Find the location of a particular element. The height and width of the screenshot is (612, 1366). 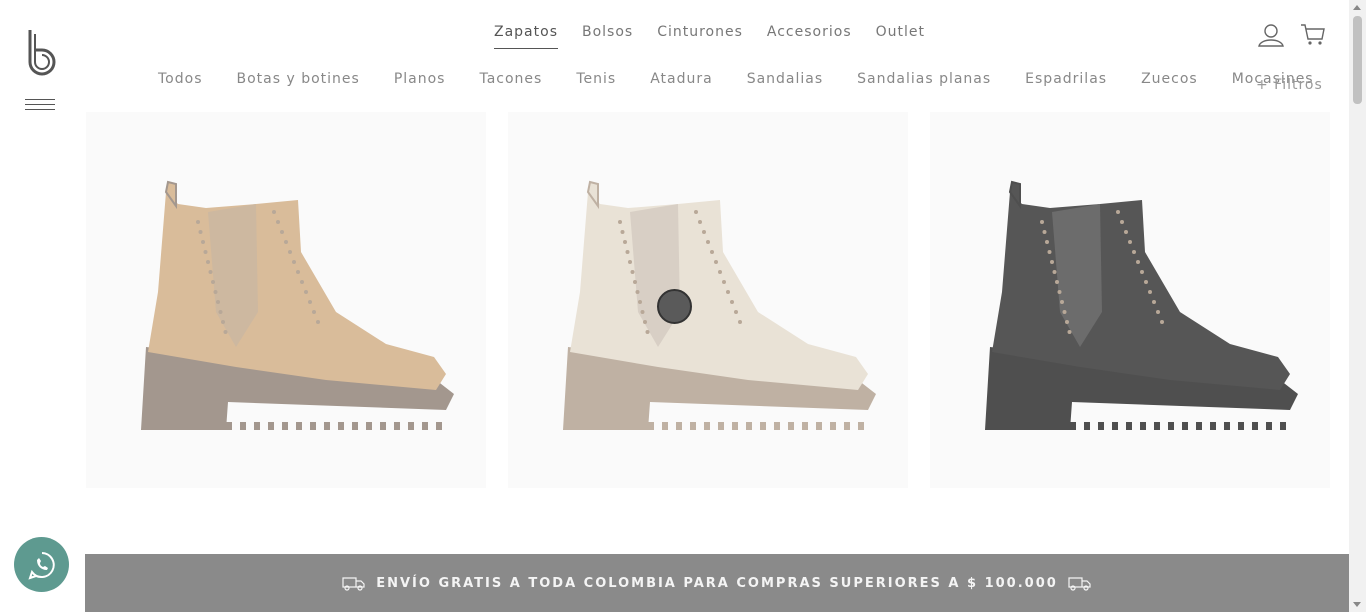

whatsapp-button is located at coordinates (41, 564).